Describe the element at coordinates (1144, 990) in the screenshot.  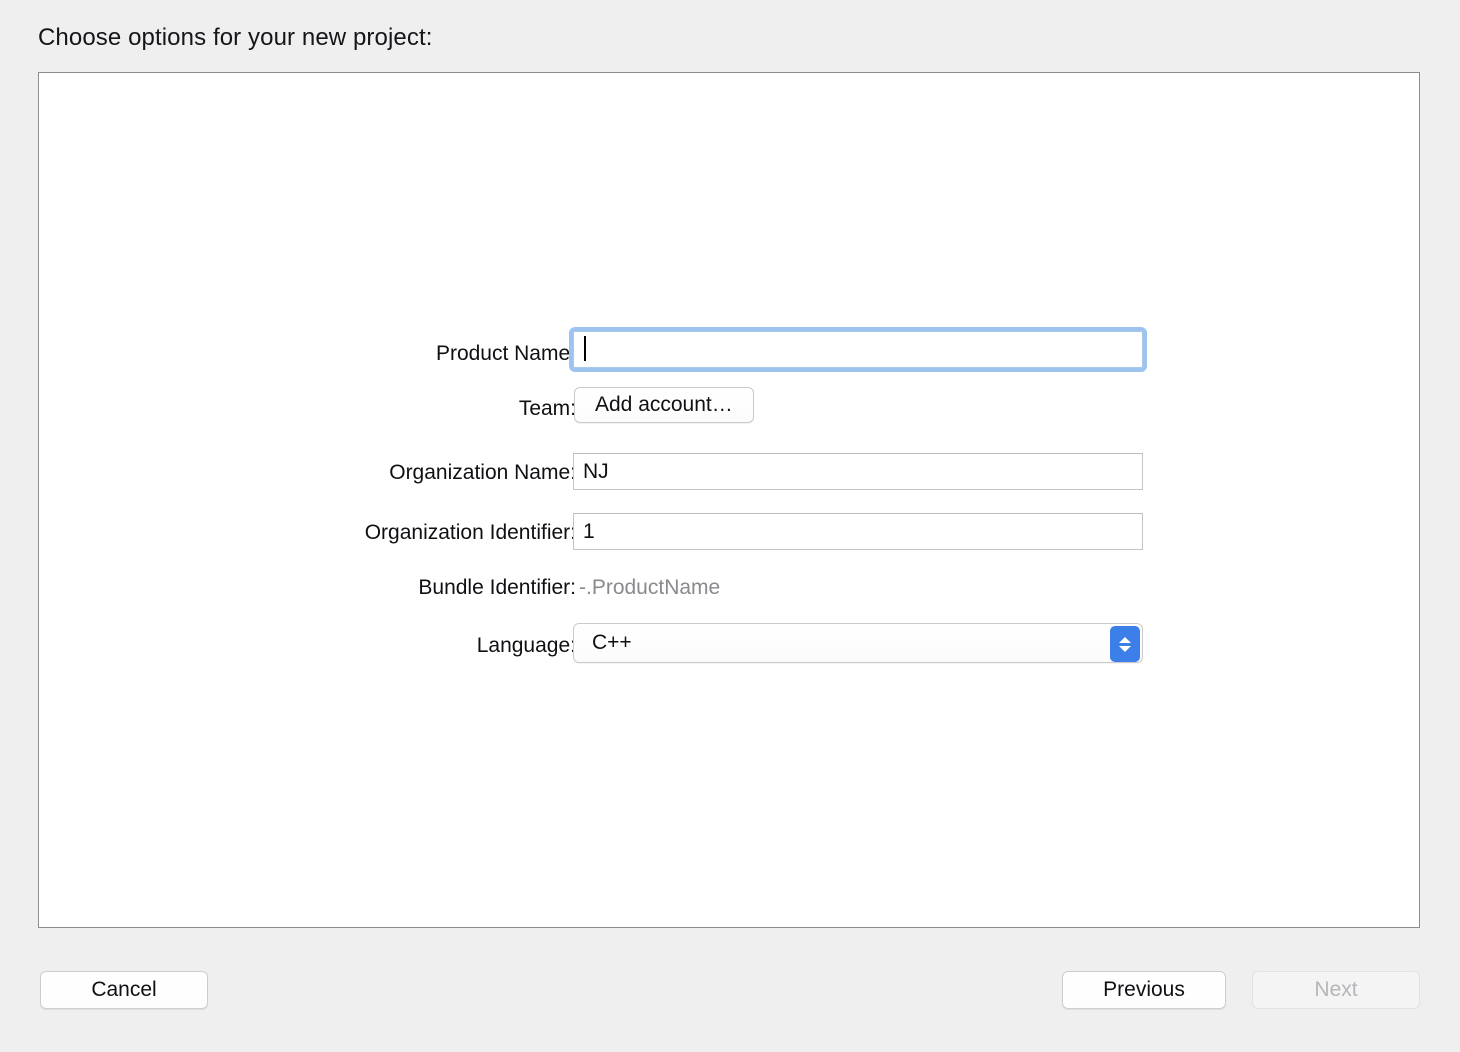
I see `previous-button: Previous` at that location.